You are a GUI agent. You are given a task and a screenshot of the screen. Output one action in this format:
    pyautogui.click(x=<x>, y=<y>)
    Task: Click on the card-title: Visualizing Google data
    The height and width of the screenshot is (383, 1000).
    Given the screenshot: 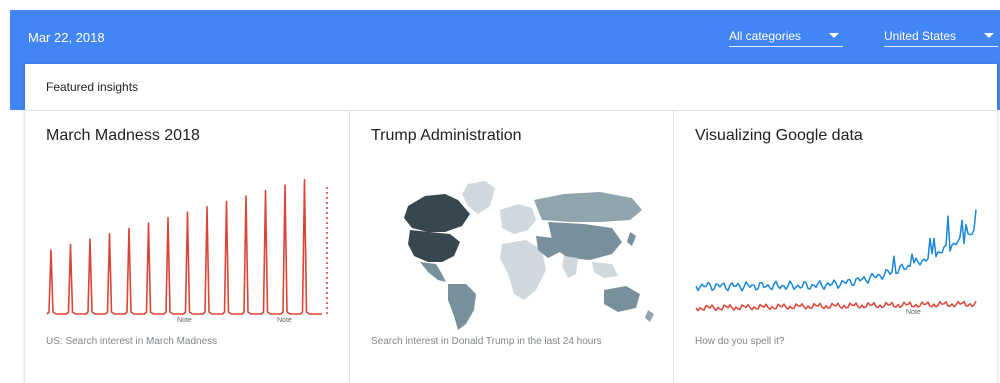 What is the action you would take?
    pyautogui.click(x=779, y=135)
    